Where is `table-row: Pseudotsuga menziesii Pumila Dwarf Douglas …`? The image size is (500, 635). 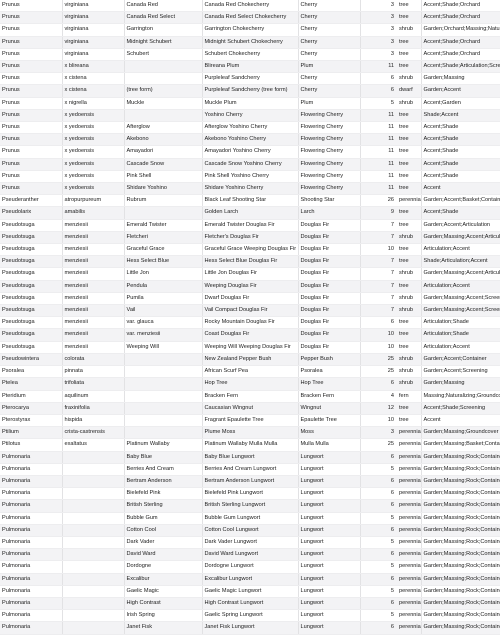
table-row: Pseudotsuga menziesii Pumila Dwarf Douglas … is located at coordinates (250, 299).